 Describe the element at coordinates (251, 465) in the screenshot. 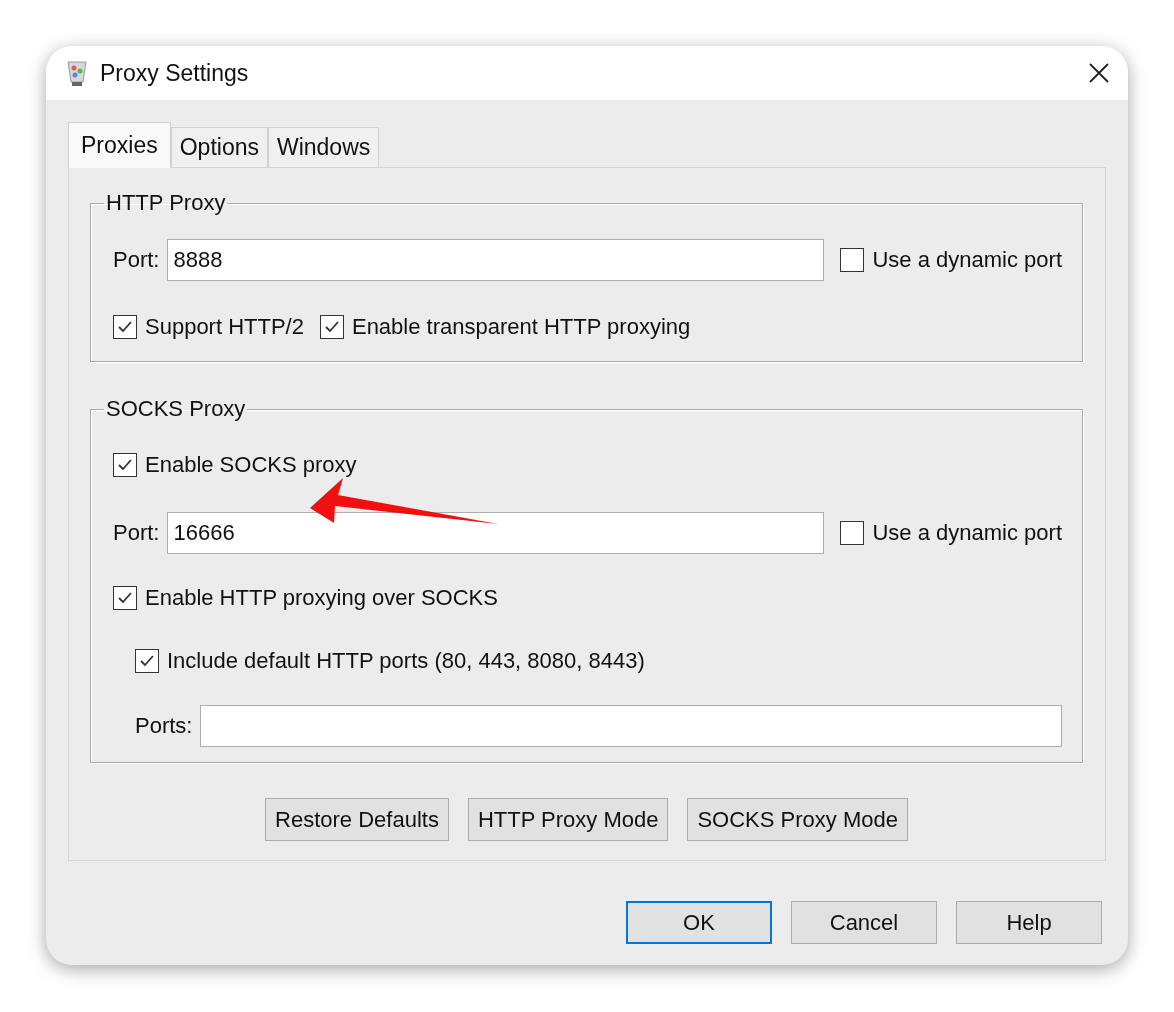

I see `checkbox-label: Enable SOCKS proxy` at that location.